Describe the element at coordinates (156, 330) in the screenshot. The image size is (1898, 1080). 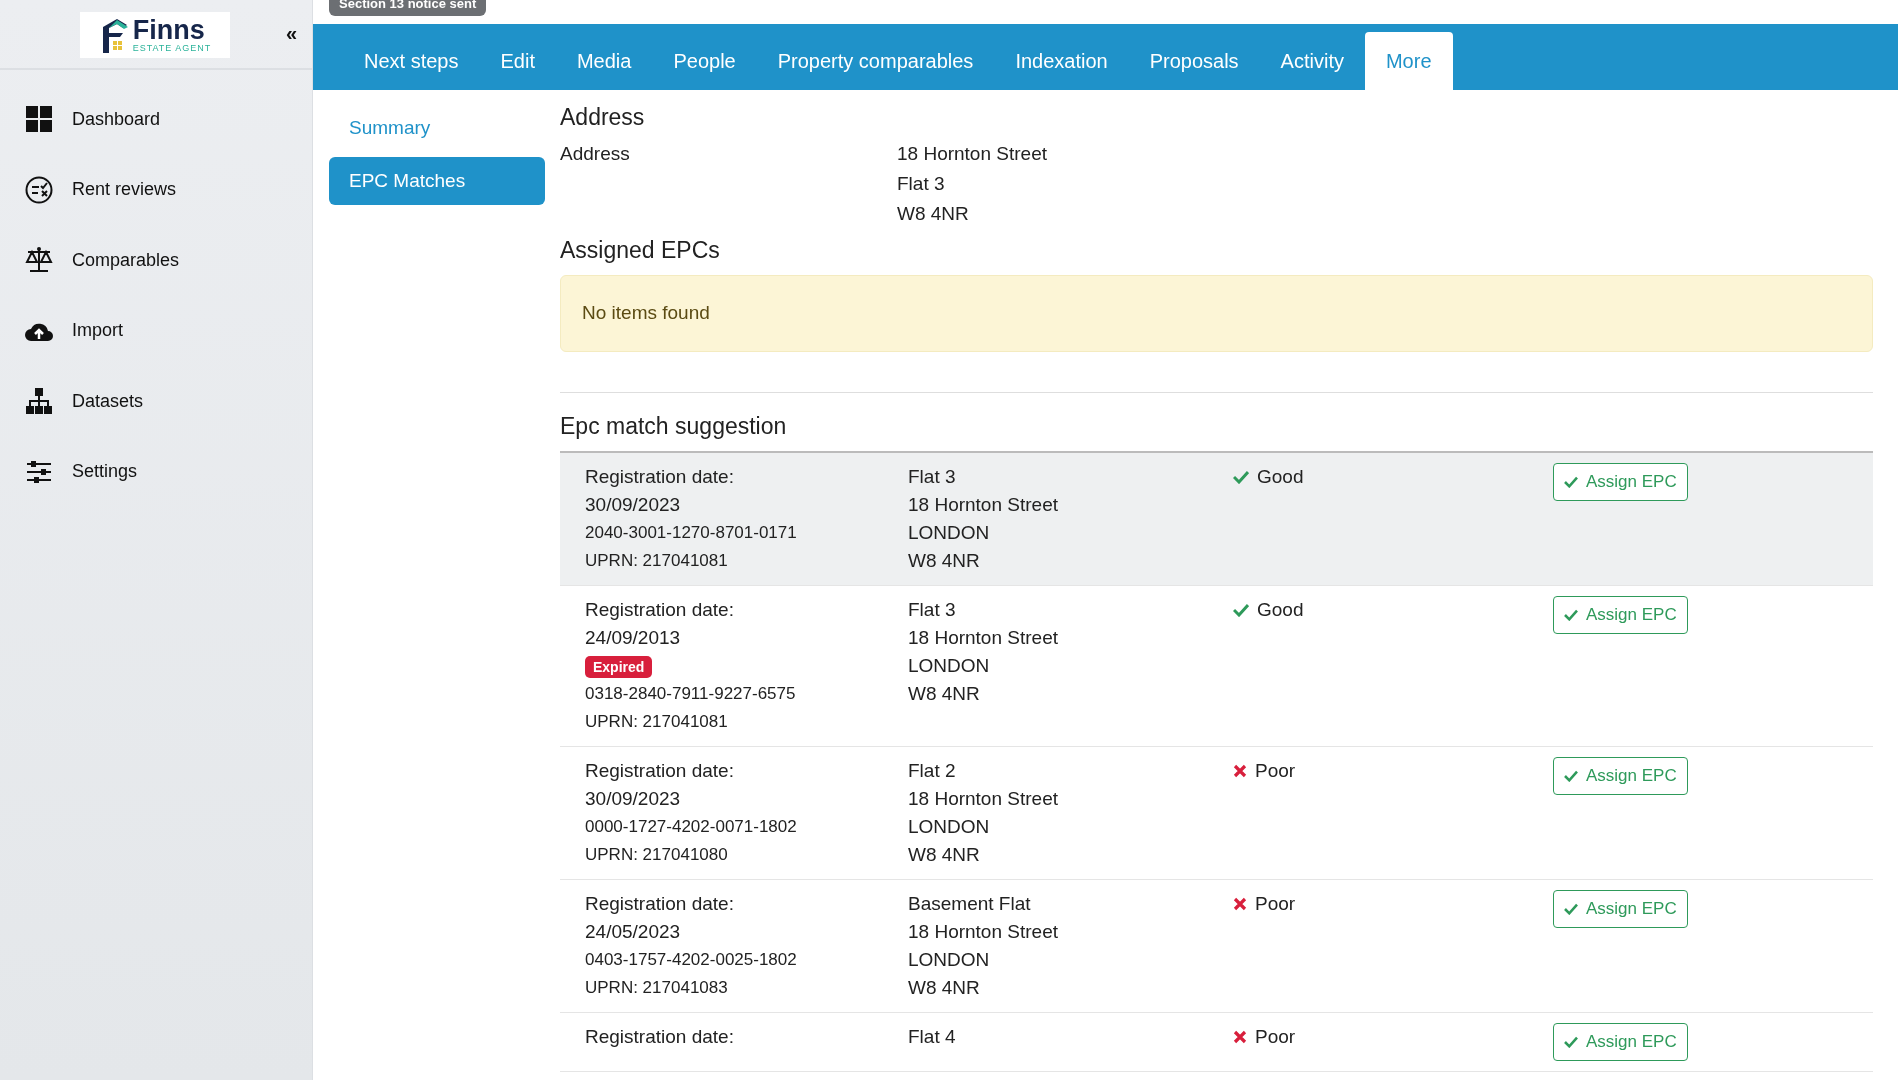
I see `sidebar-item: Import` at that location.